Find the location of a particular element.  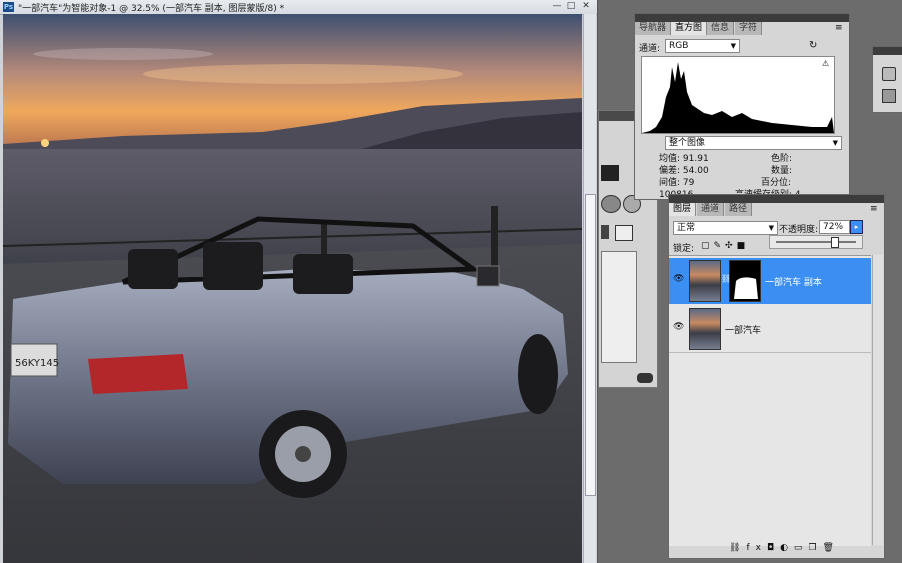

opacity-slider-thumb is located at coordinates (834, 242).